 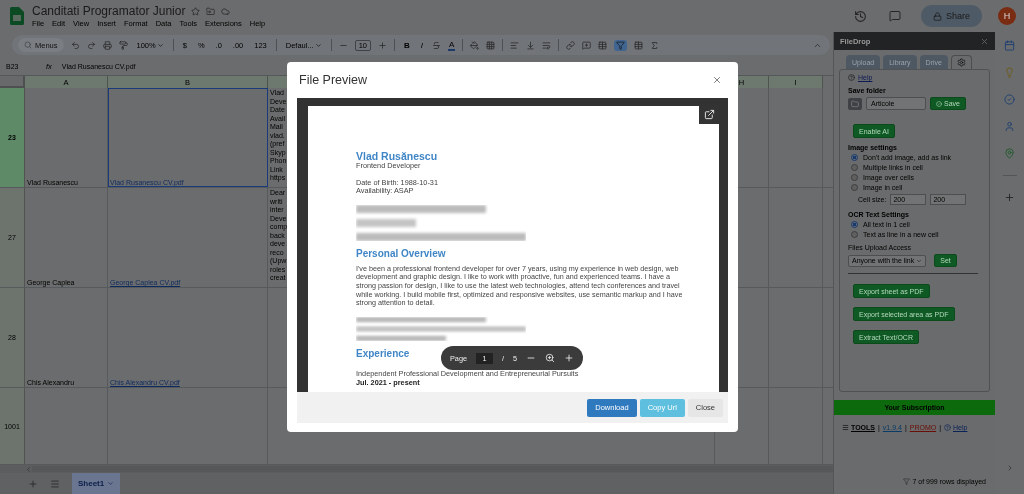 I want to click on external-link-icon, so click(x=709, y=114).